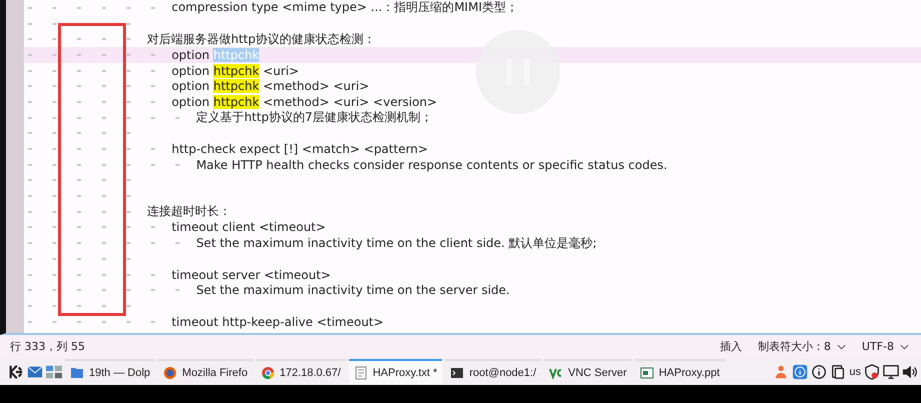 The width and height of the screenshot is (921, 403). What do you see at coordinates (305, 101) in the screenshot?
I see `editor-text-line: option httpchk <method> <uri> <version>` at bounding box center [305, 101].